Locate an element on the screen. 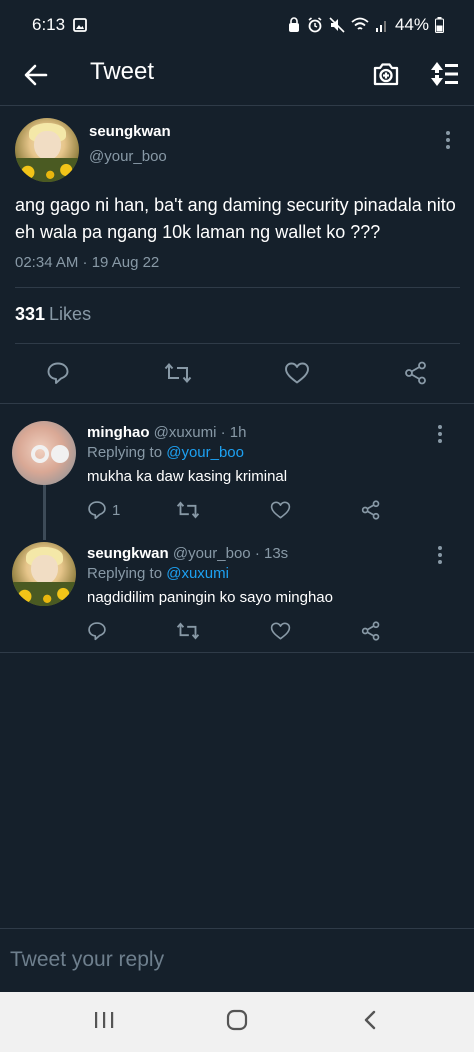 The height and width of the screenshot is (1052, 474). sort-arrows-icon is located at coordinates (444, 74).